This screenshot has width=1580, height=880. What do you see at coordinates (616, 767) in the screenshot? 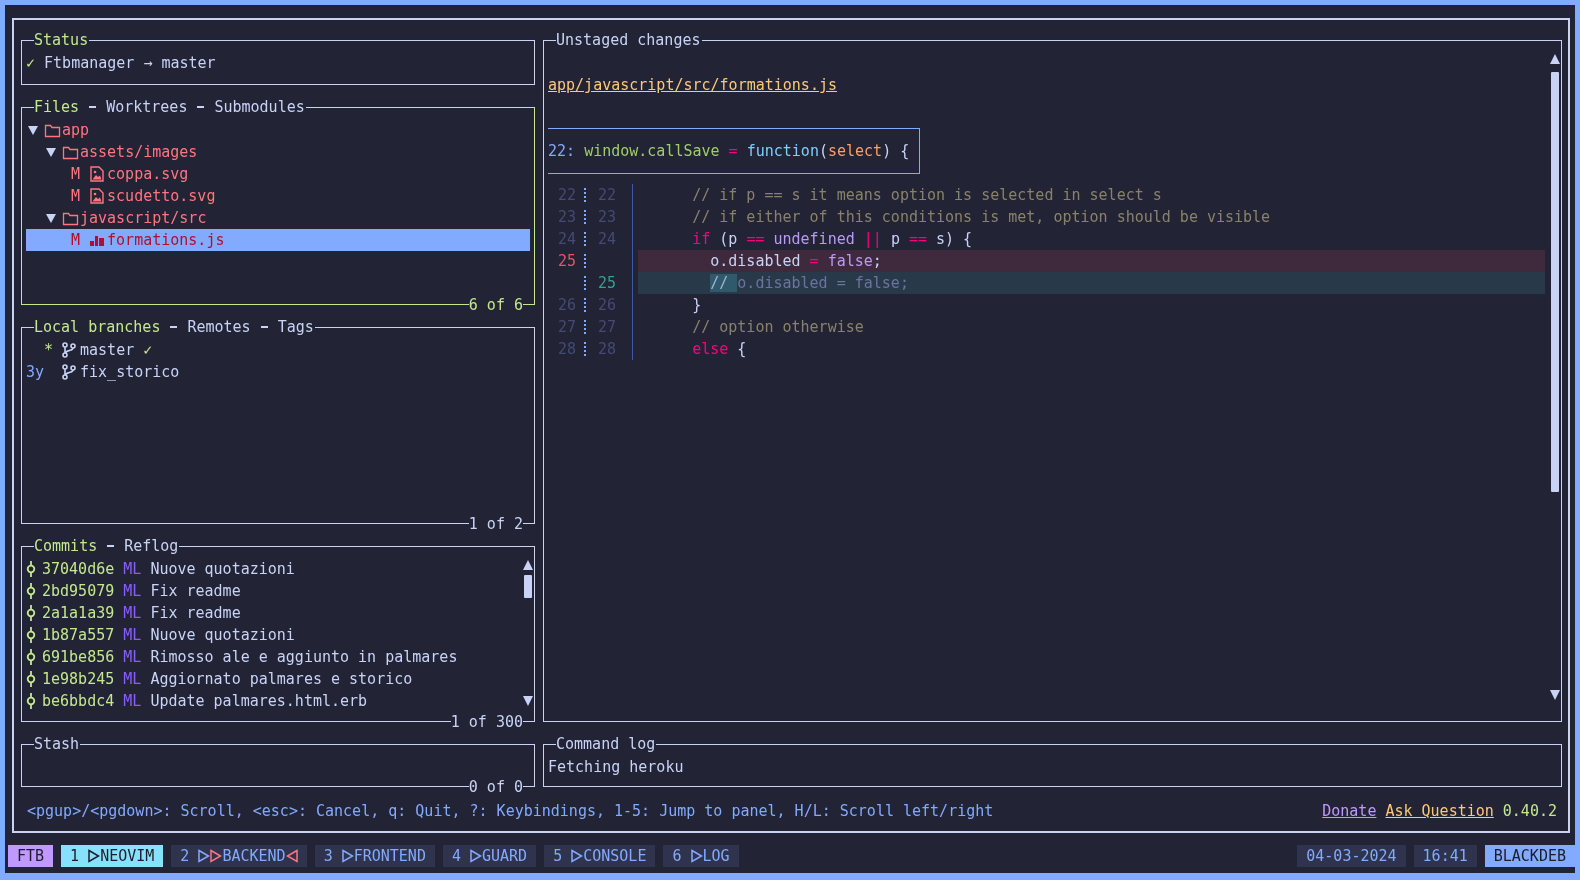
I see `log-line: Fetching heroku` at bounding box center [616, 767].